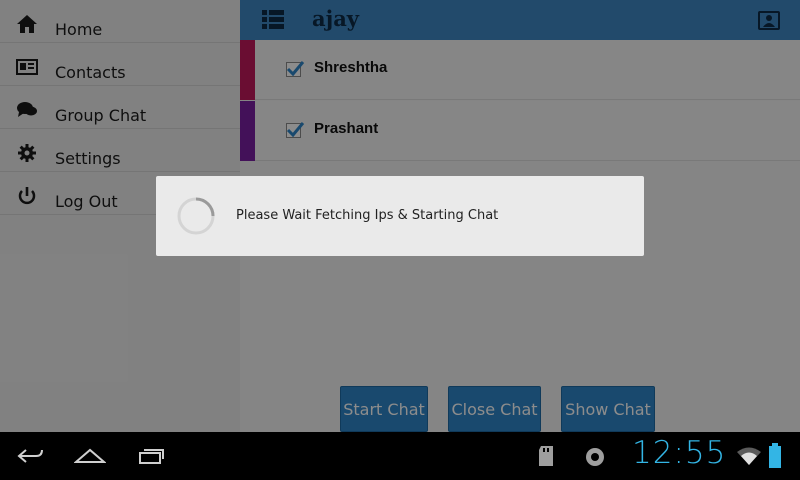  Describe the element at coordinates (151, 456) in the screenshot. I see `recent-apps-icon` at that location.